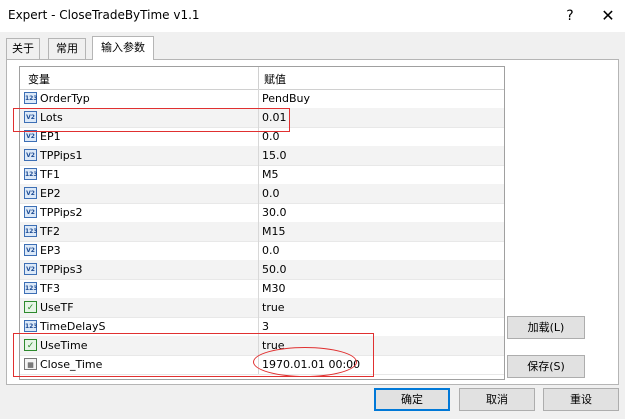 The height and width of the screenshot is (419, 625). I want to click on grid-header: 变量 赋值, so click(262, 78).